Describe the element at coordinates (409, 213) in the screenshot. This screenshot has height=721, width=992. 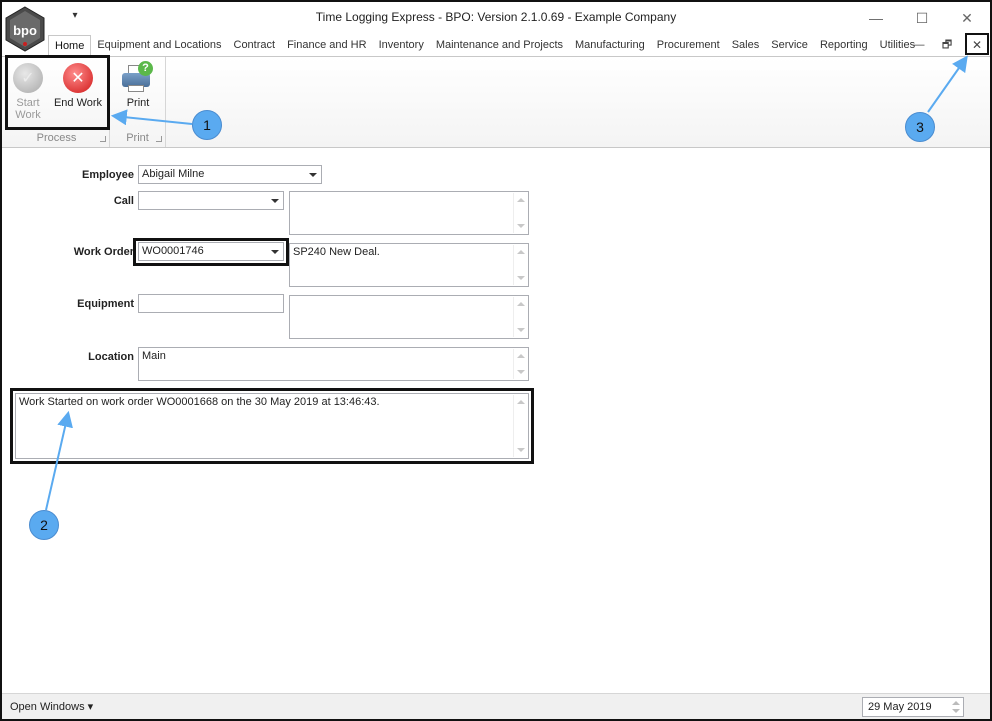
I see `call-description-memo` at that location.